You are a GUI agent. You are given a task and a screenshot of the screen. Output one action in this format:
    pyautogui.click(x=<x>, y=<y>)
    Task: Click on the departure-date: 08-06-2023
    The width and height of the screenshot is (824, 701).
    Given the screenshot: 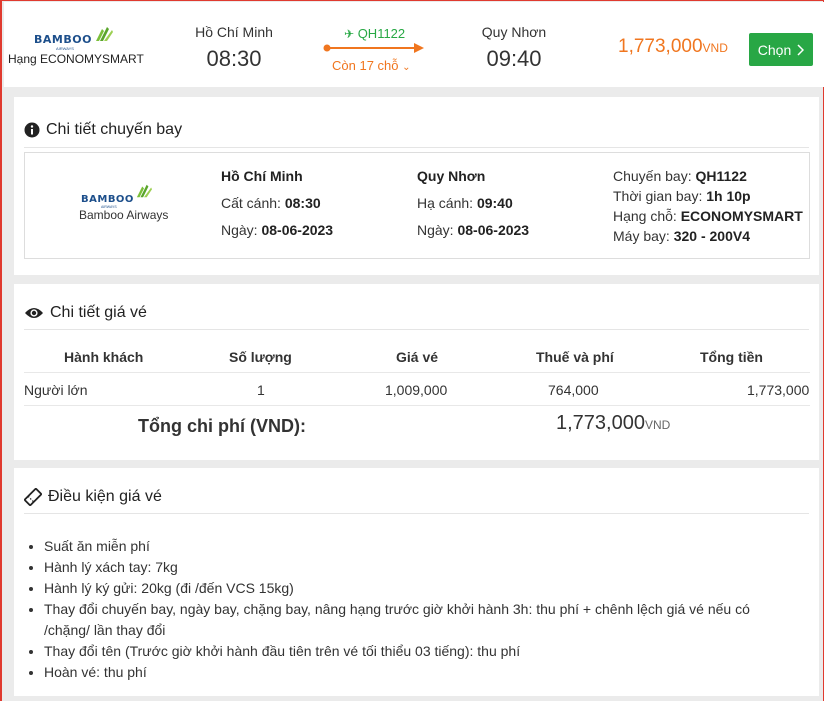 What is the action you would take?
    pyautogui.click(x=297, y=230)
    